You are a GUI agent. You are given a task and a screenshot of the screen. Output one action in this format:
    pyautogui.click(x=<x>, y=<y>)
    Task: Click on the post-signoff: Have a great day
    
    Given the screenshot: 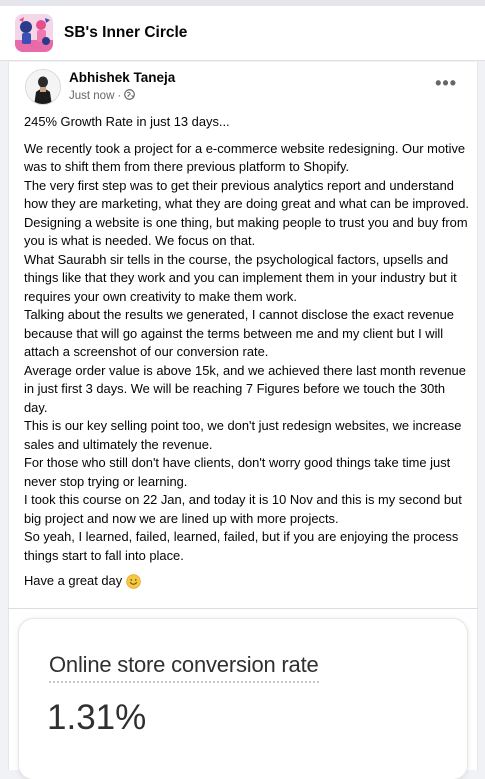 What is the action you would take?
    pyautogui.click(x=248, y=581)
    